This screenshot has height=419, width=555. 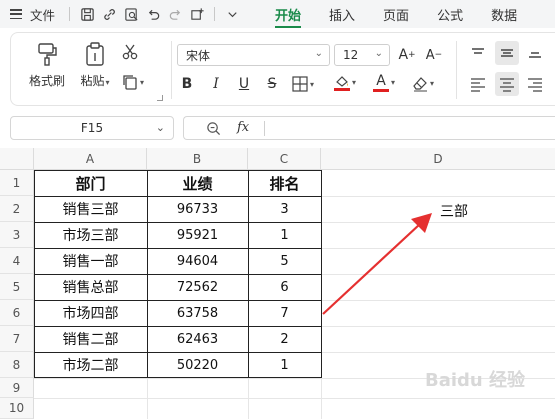 What do you see at coordinates (132, 82) in the screenshot?
I see `copy-icon: ▾` at bounding box center [132, 82].